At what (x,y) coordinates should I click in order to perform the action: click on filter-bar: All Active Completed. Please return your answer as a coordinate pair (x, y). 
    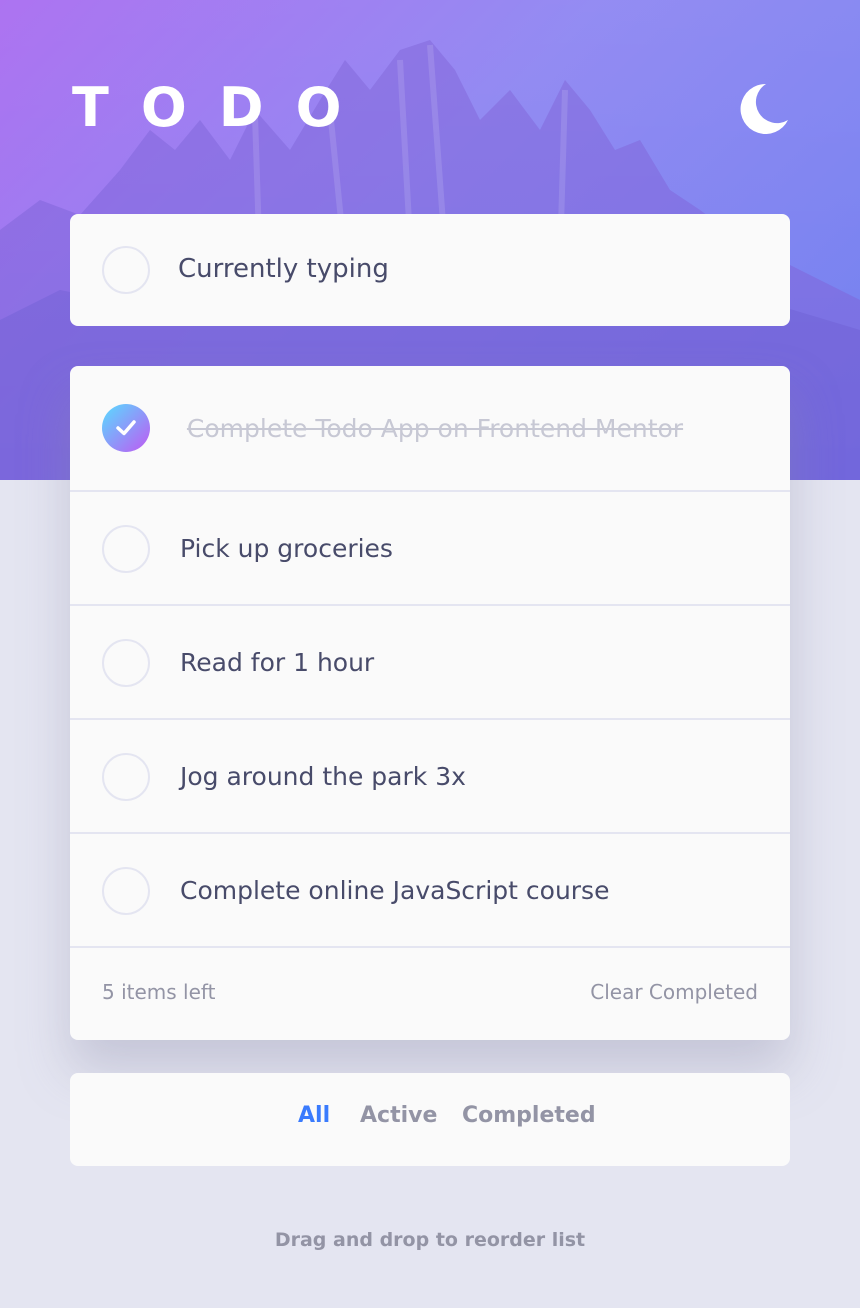
    Looking at the image, I should click on (430, 1119).